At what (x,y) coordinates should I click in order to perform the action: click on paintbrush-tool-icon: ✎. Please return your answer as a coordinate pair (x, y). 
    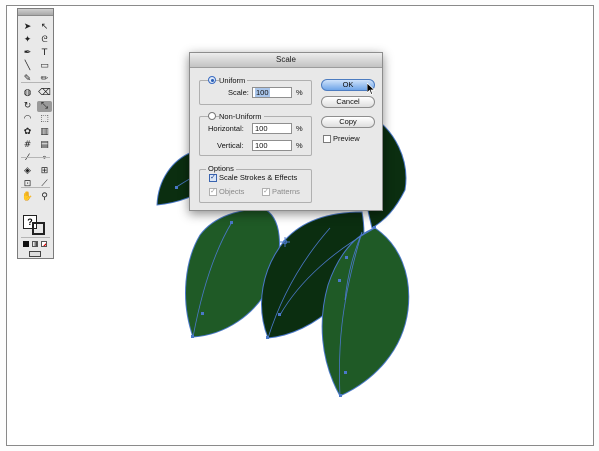
    Looking at the image, I should click on (27, 79).